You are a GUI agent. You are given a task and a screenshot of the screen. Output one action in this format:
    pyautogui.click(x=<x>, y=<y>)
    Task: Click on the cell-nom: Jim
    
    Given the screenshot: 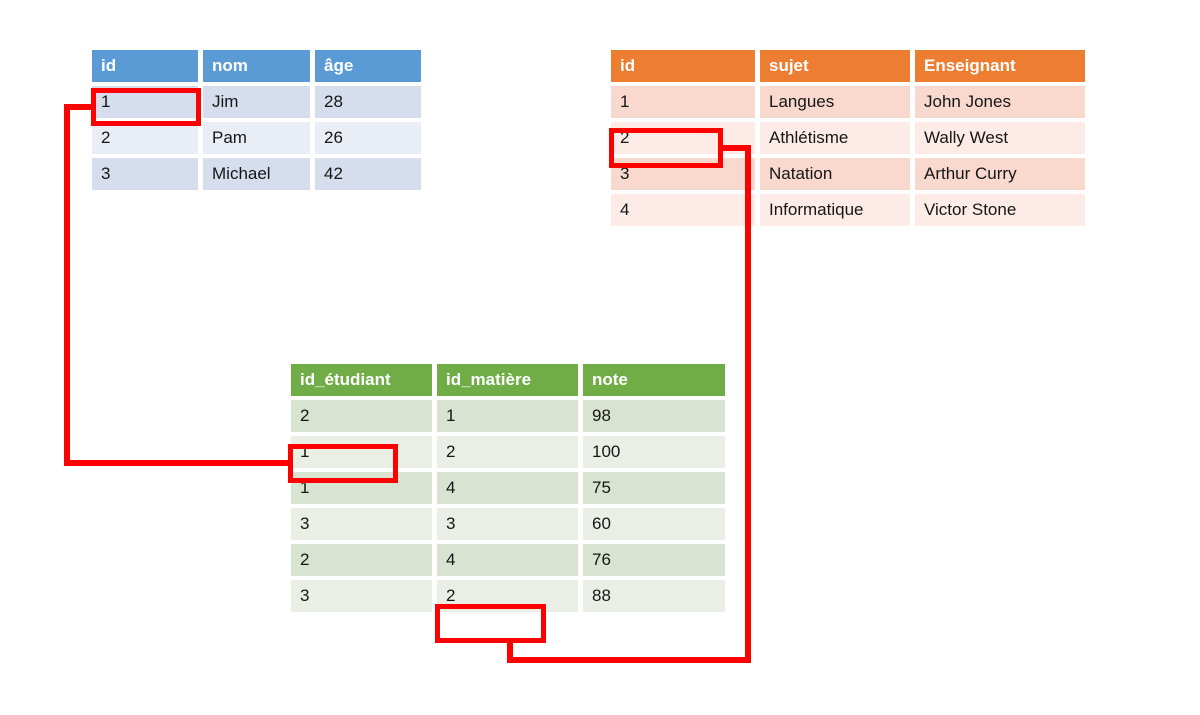 What is the action you would take?
    pyautogui.click(x=256, y=102)
    